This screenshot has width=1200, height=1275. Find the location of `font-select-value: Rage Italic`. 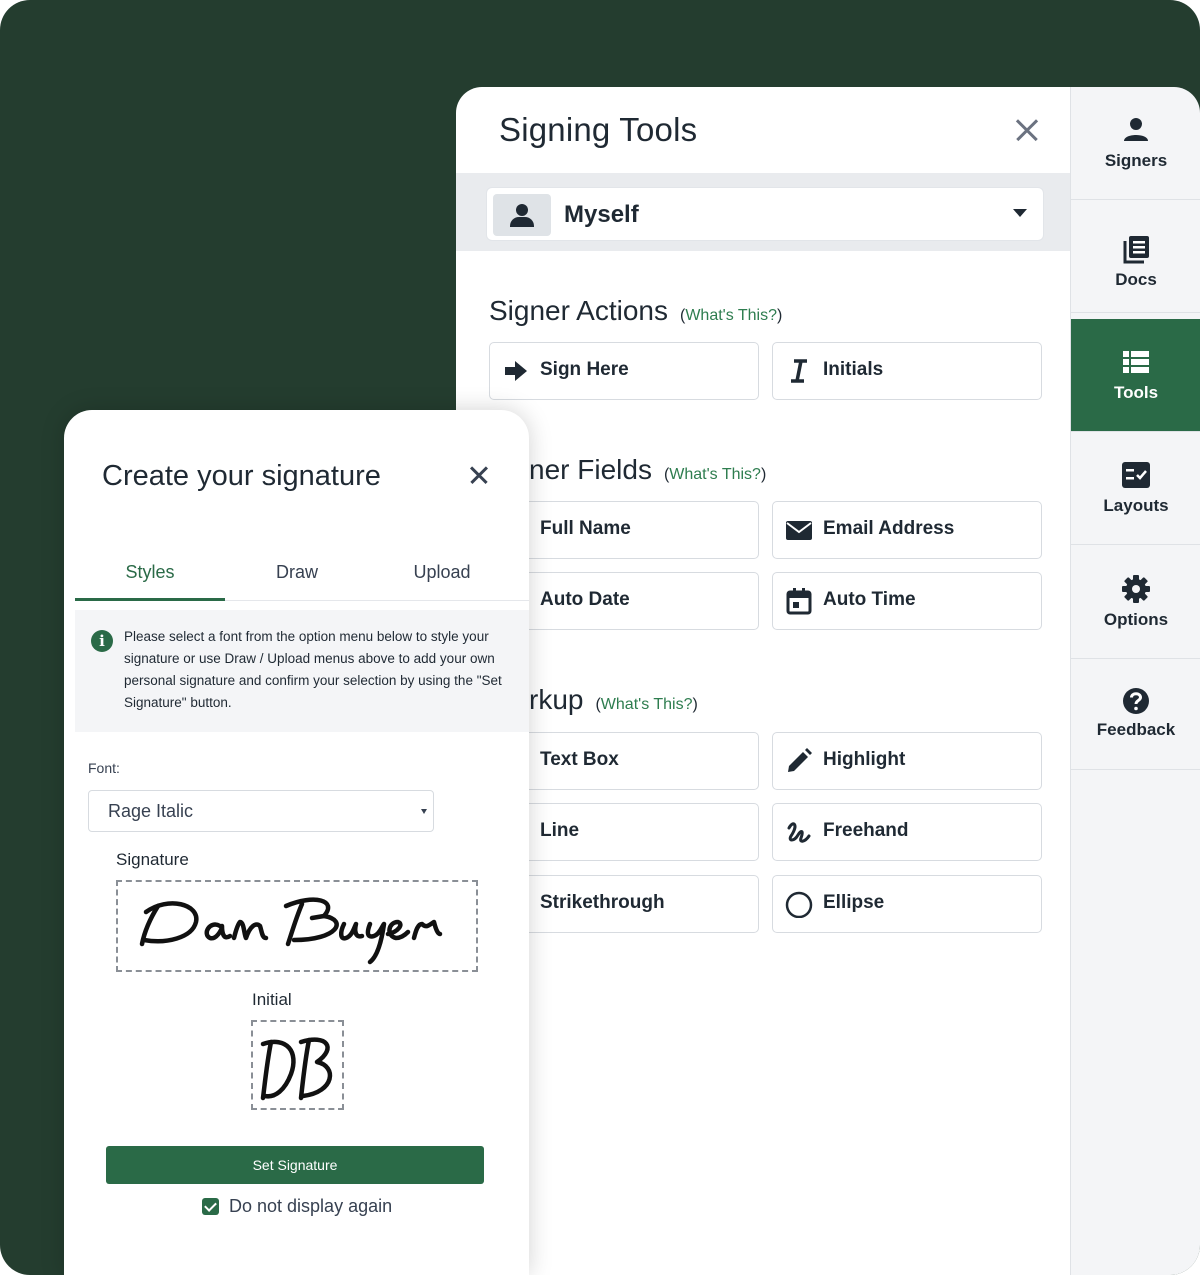

font-select-value: Rage Italic is located at coordinates (151, 811).